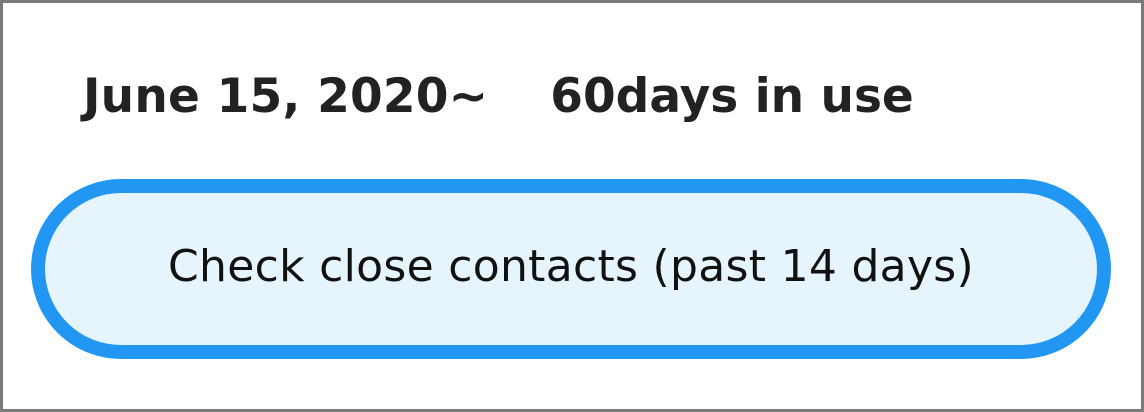 The image size is (1144, 412). I want to click on days-in-use-count: 60days, so click(644, 96).